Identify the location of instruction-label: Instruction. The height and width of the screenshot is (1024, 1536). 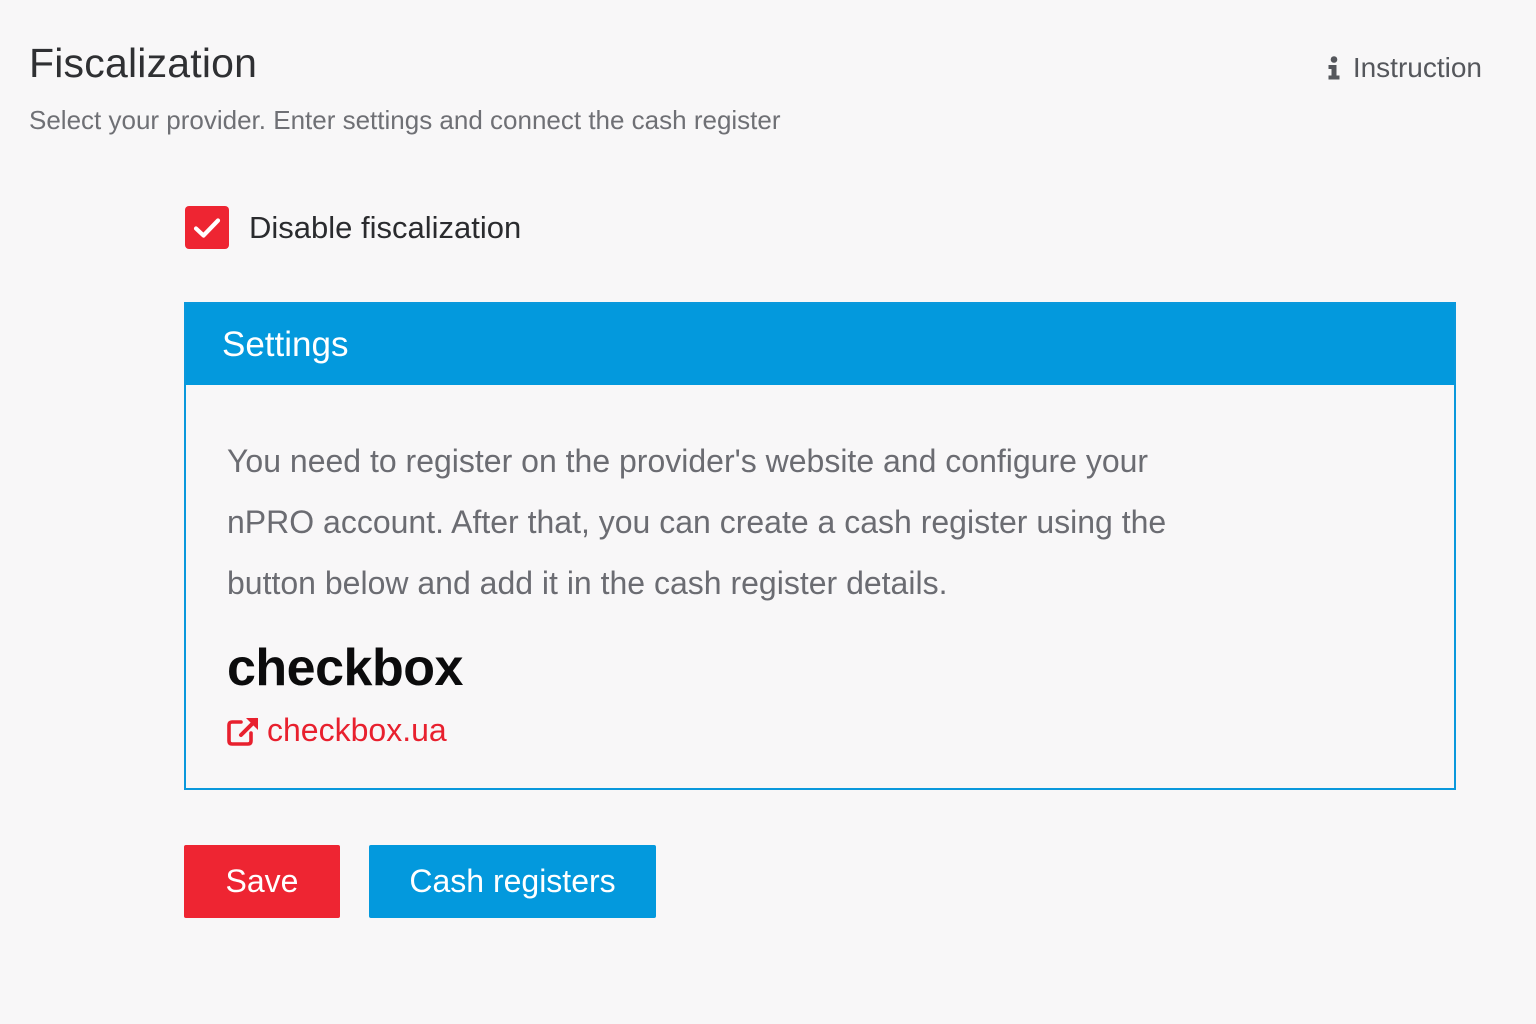
(1417, 67).